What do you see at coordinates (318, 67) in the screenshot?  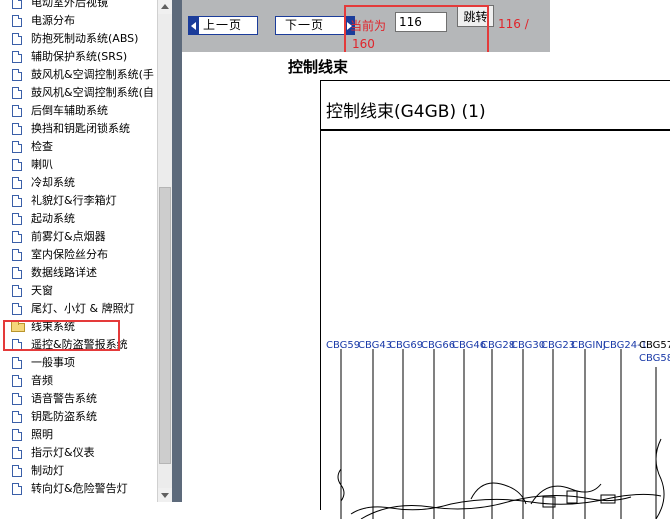 I see `page-title: 控制线束` at bounding box center [318, 67].